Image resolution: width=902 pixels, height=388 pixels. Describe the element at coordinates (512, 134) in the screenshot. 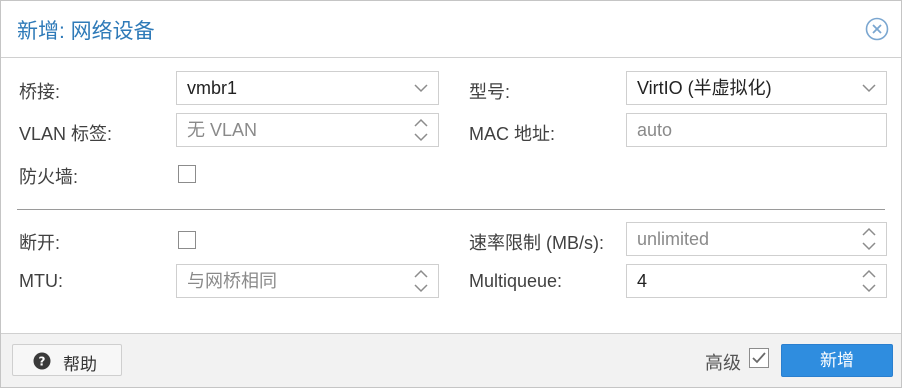

I see `mac-address-label: MAC 地址:` at that location.